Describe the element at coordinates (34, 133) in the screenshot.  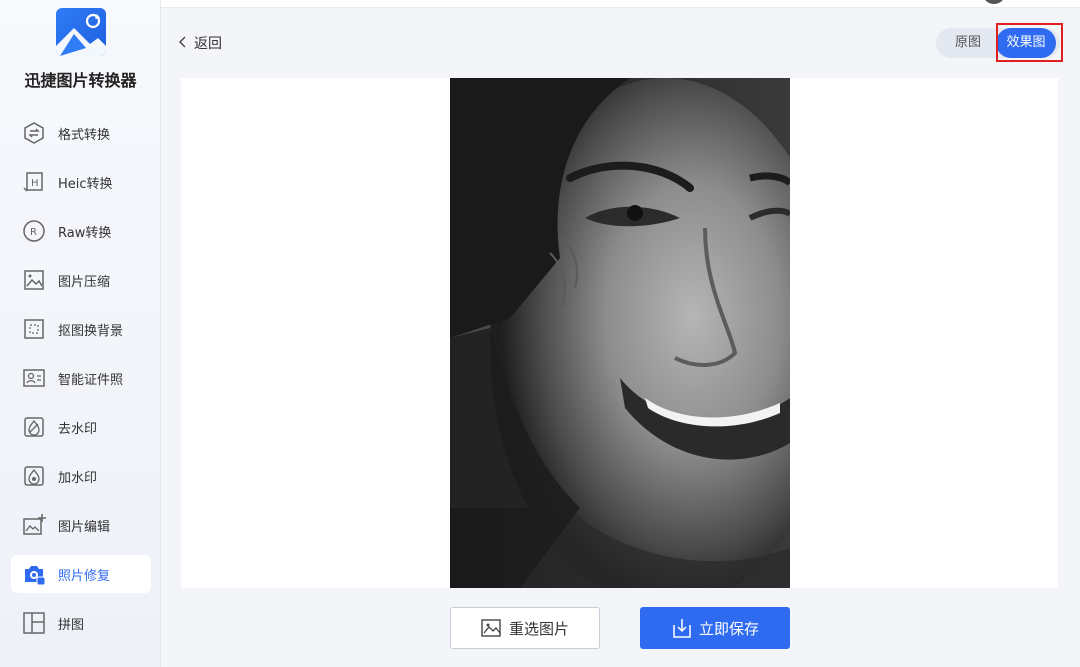
I see `format-convert-icon` at that location.